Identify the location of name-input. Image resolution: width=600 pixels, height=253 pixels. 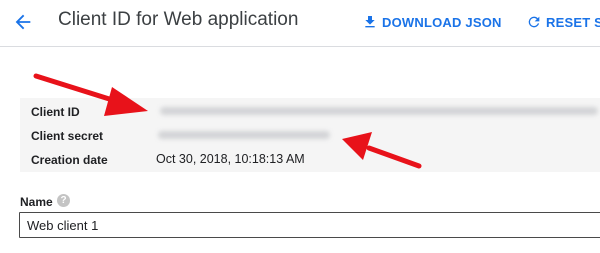
(309, 225).